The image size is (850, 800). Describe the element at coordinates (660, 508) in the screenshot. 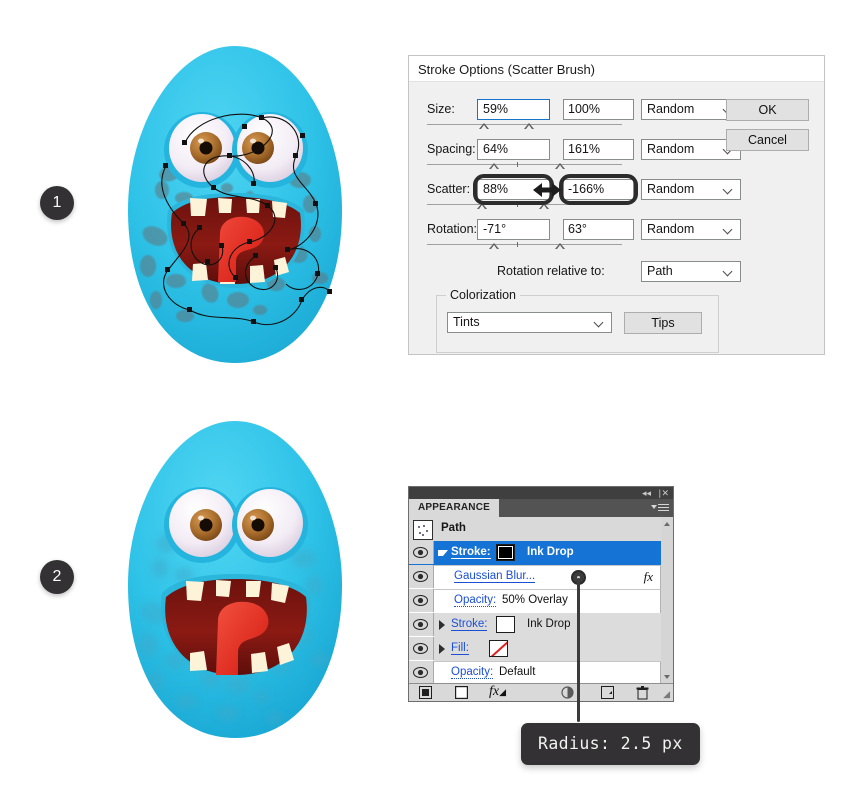

I see `panel-menu-icon` at that location.